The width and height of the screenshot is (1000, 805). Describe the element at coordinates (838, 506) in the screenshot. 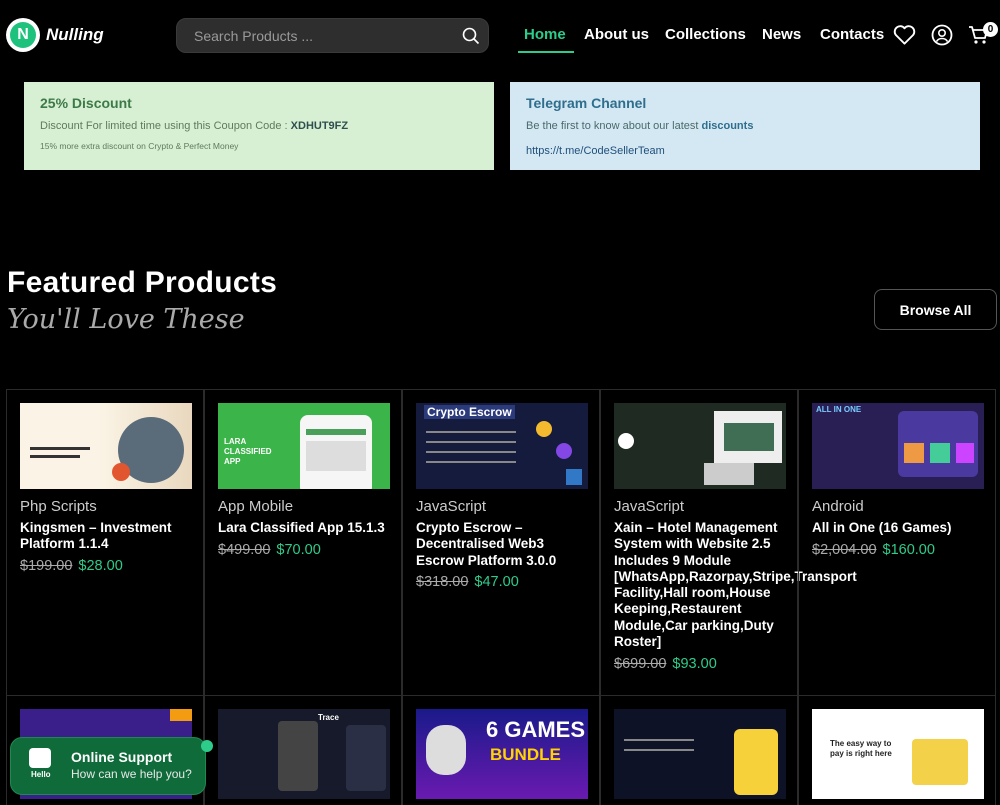

I see `product-category: Android` at that location.